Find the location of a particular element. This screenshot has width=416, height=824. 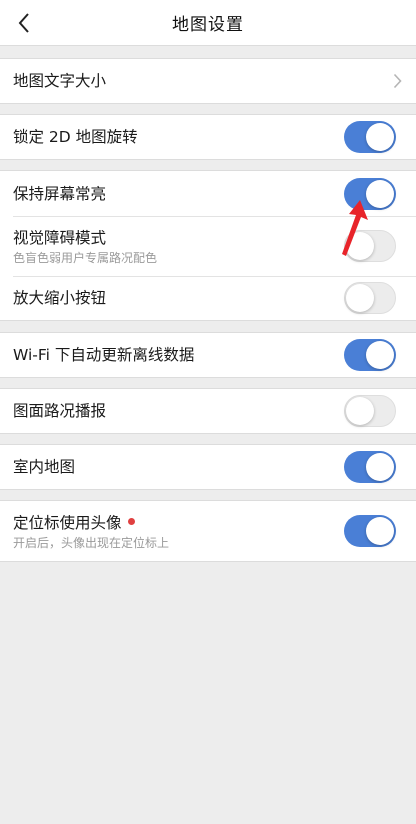

page-title: 地图设置 is located at coordinates (208, 25).